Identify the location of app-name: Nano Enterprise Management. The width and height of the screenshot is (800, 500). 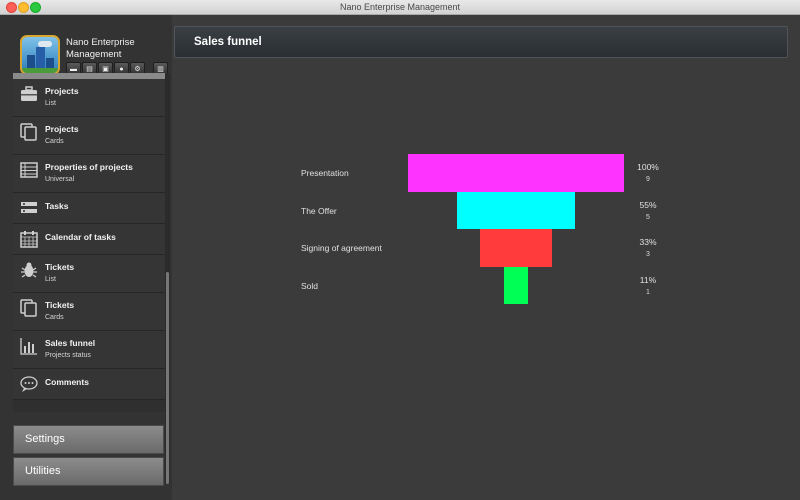
(100, 48).